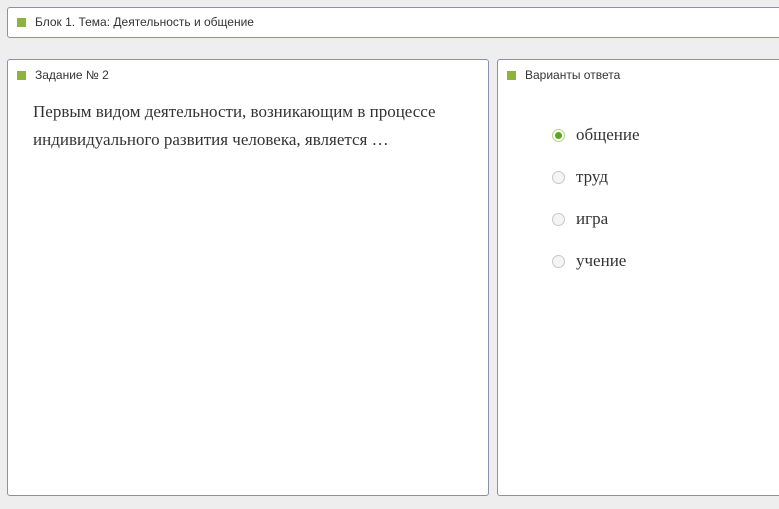 This screenshot has width=779, height=509. What do you see at coordinates (393, 22) in the screenshot?
I see `block-header: Блок 1. Тема: Деятельность и общение` at bounding box center [393, 22].